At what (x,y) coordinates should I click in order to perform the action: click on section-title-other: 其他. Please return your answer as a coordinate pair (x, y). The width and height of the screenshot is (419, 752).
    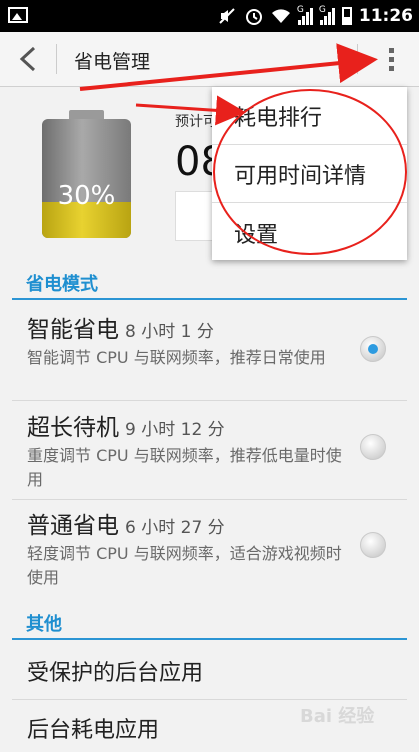
    Looking at the image, I should click on (44, 624).